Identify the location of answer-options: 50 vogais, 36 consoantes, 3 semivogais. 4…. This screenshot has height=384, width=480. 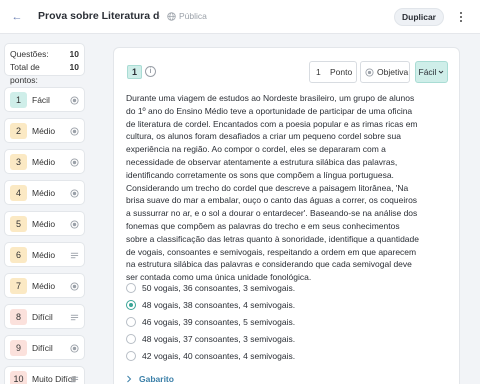
(276, 321).